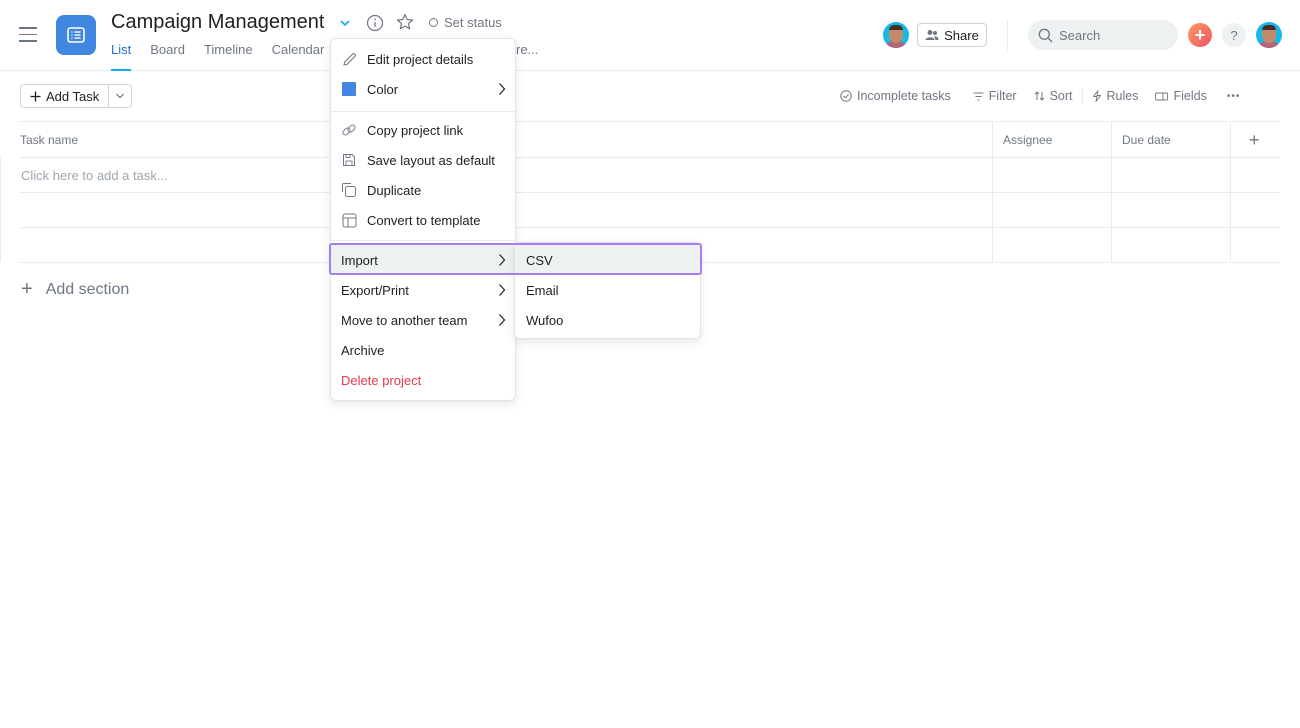 This screenshot has height=728, width=1300. What do you see at coordinates (76, 35) in the screenshot?
I see `project-list-icon` at bounding box center [76, 35].